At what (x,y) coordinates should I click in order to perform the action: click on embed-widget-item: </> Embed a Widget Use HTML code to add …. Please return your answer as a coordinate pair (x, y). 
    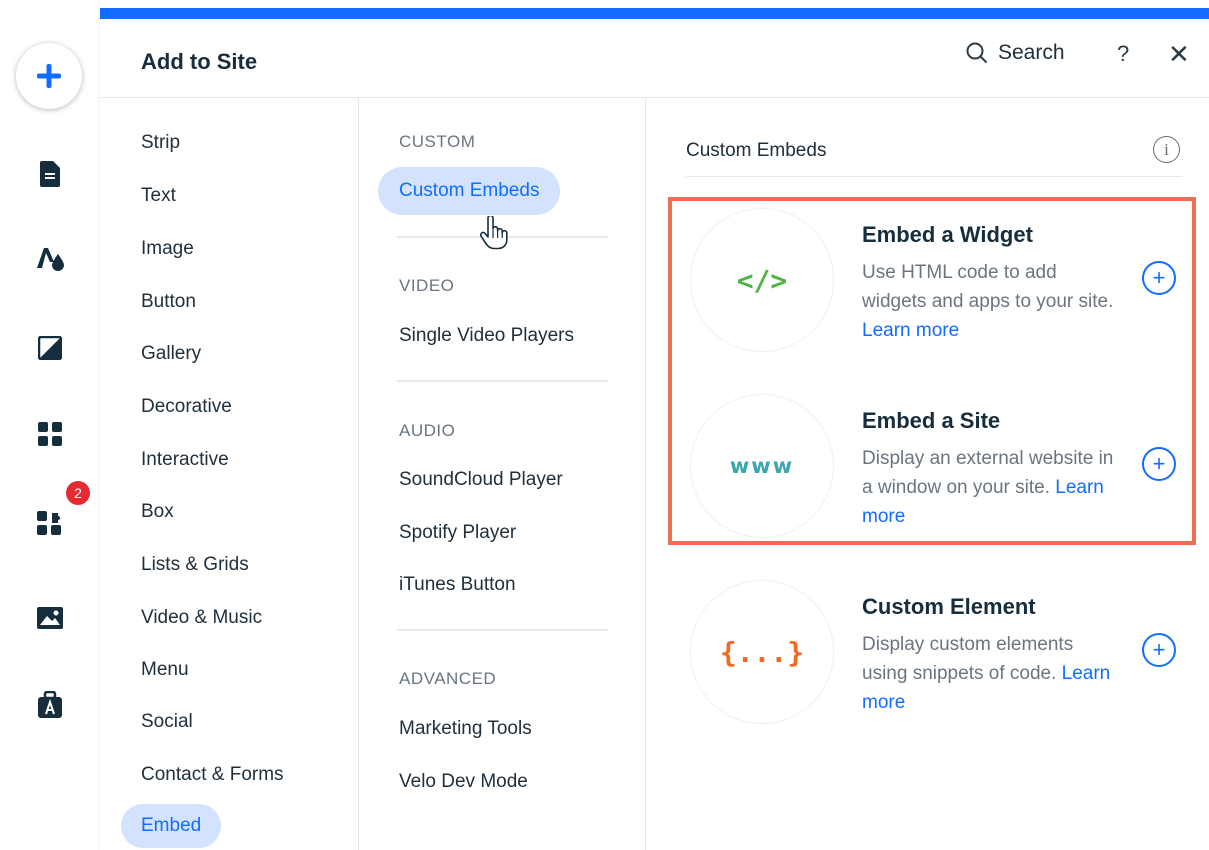
    Looking at the image, I should click on (940, 281).